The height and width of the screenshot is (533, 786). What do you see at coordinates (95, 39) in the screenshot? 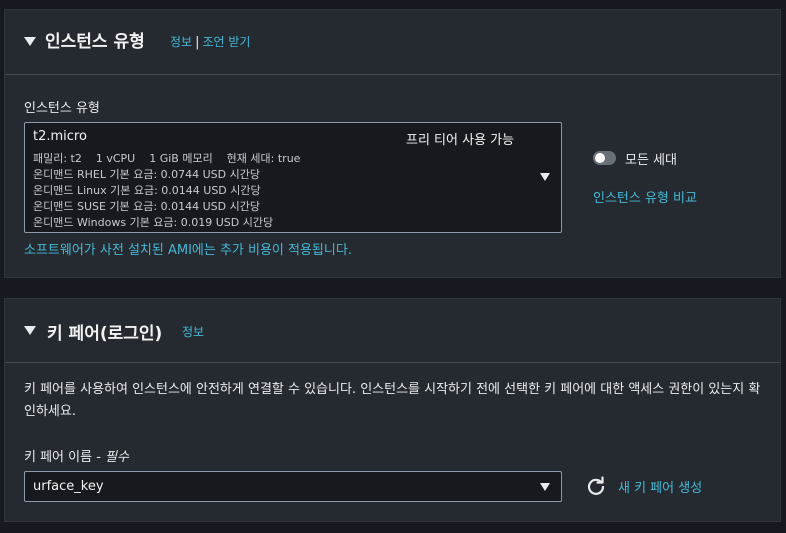
I see `instance-type-title: 인스턴스 유형` at bounding box center [95, 39].